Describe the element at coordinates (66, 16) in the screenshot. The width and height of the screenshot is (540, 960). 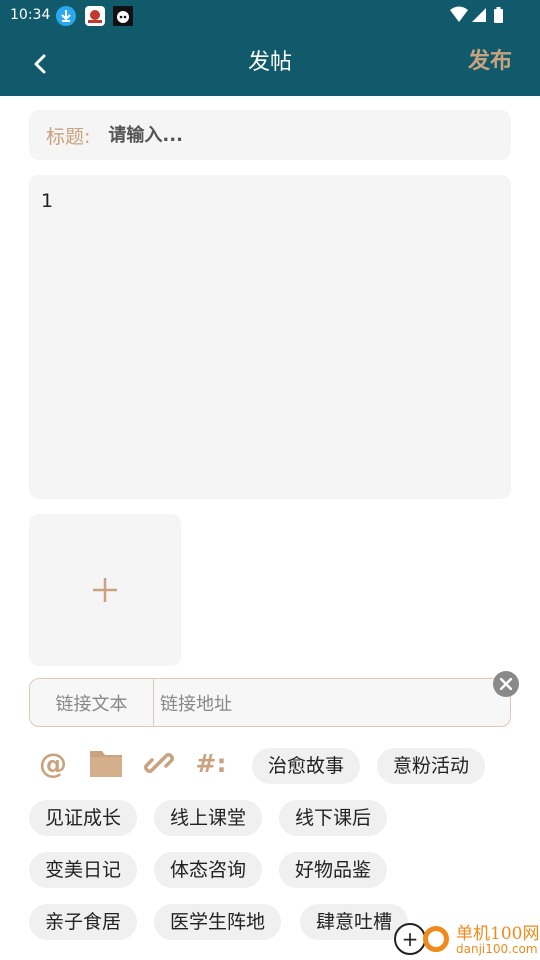
I see `download-icon` at that location.